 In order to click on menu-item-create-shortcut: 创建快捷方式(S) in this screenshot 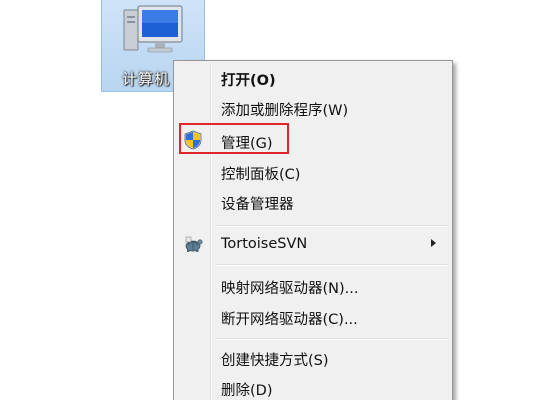, I will do `click(313, 357)`.